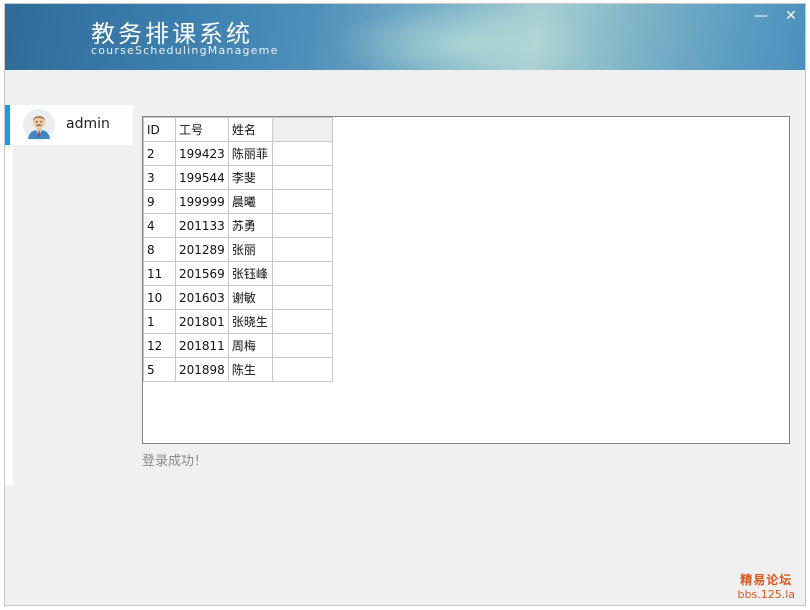 The image size is (810, 610). Describe the element at coordinates (202, 369) in the screenshot. I see `cell-number: 201898` at that location.